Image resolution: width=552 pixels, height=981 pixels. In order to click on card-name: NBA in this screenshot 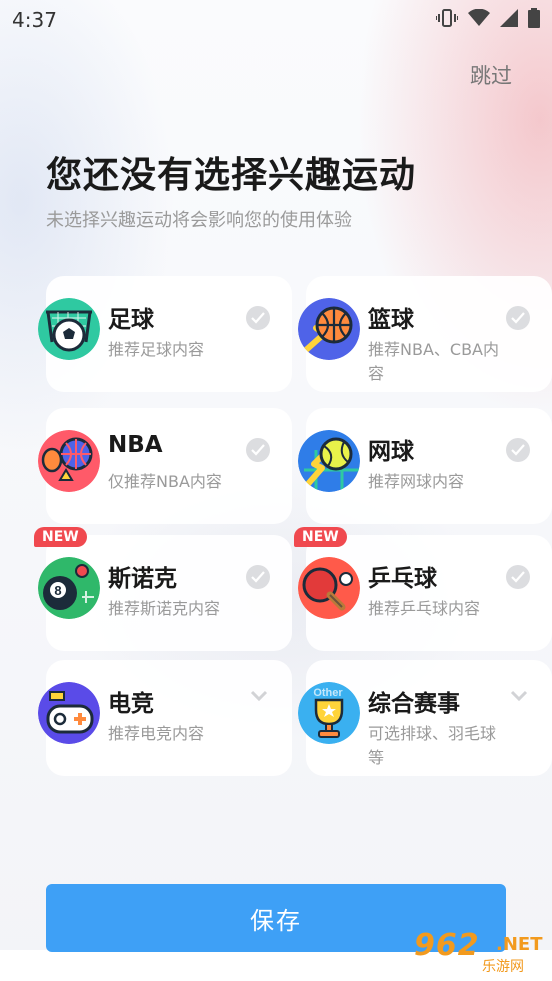, I will do `click(135, 445)`.